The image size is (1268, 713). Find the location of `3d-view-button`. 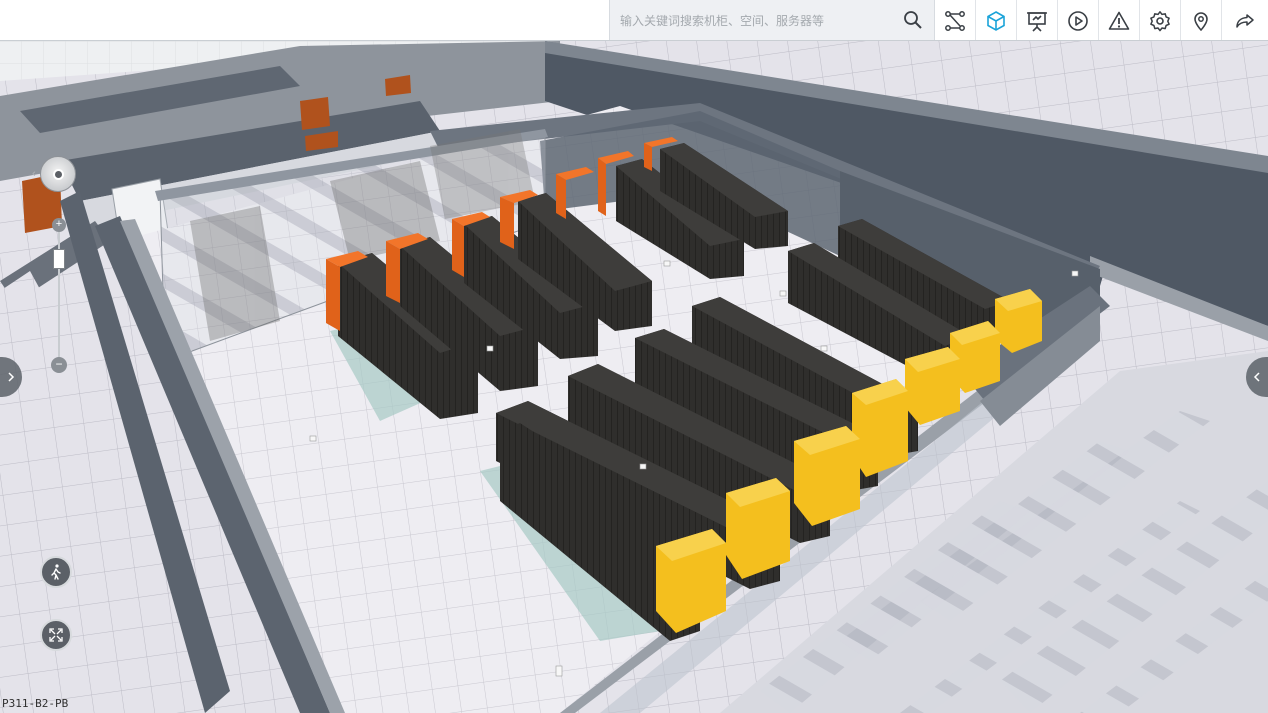

3d-view-button is located at coordinates (996, 20).